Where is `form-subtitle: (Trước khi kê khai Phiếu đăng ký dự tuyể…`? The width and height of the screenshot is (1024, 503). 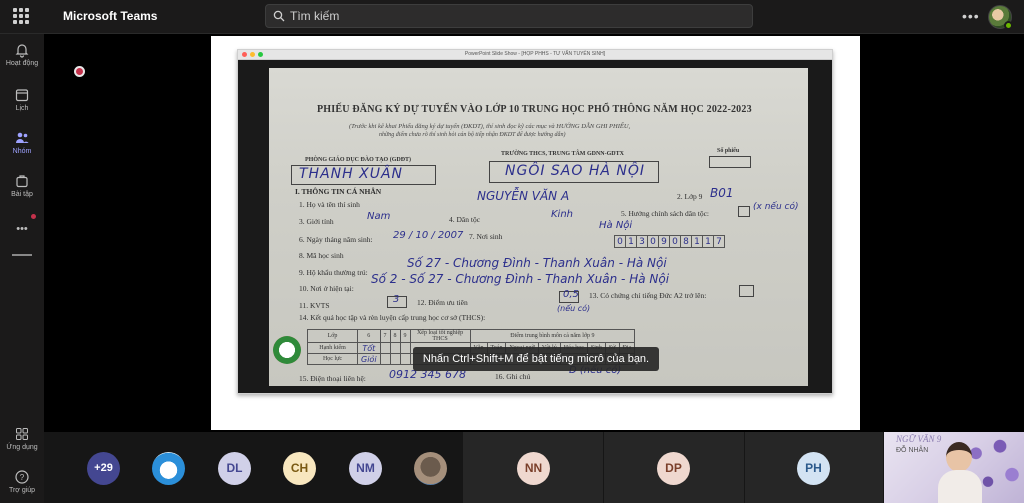
form-subtitle: (Trước khi kê khai Phiếu đăng ký dự tuyể… is located at coordinates (490, 126).